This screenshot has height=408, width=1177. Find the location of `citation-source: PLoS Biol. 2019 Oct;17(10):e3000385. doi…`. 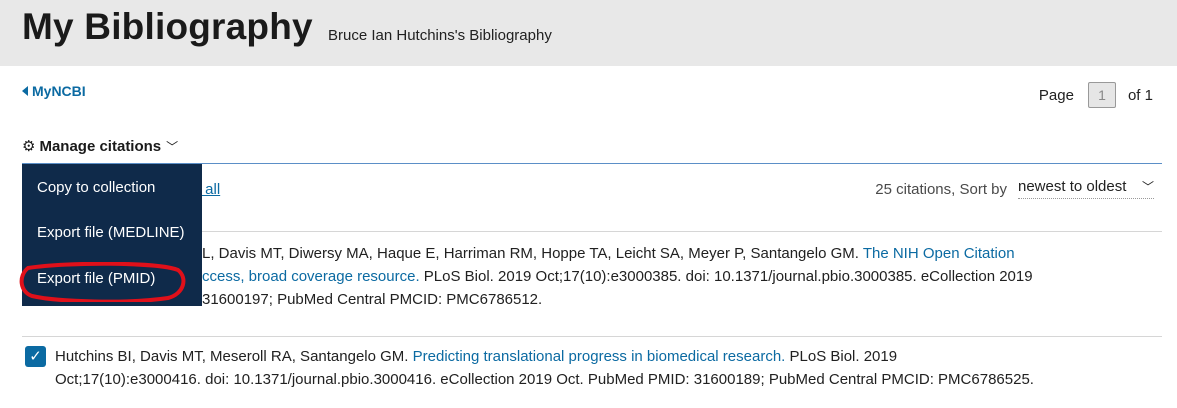

citation-source: PLoS Biol. 2019 Oct;17(10):e3000385. doi… is located at coordinates (728, 276).